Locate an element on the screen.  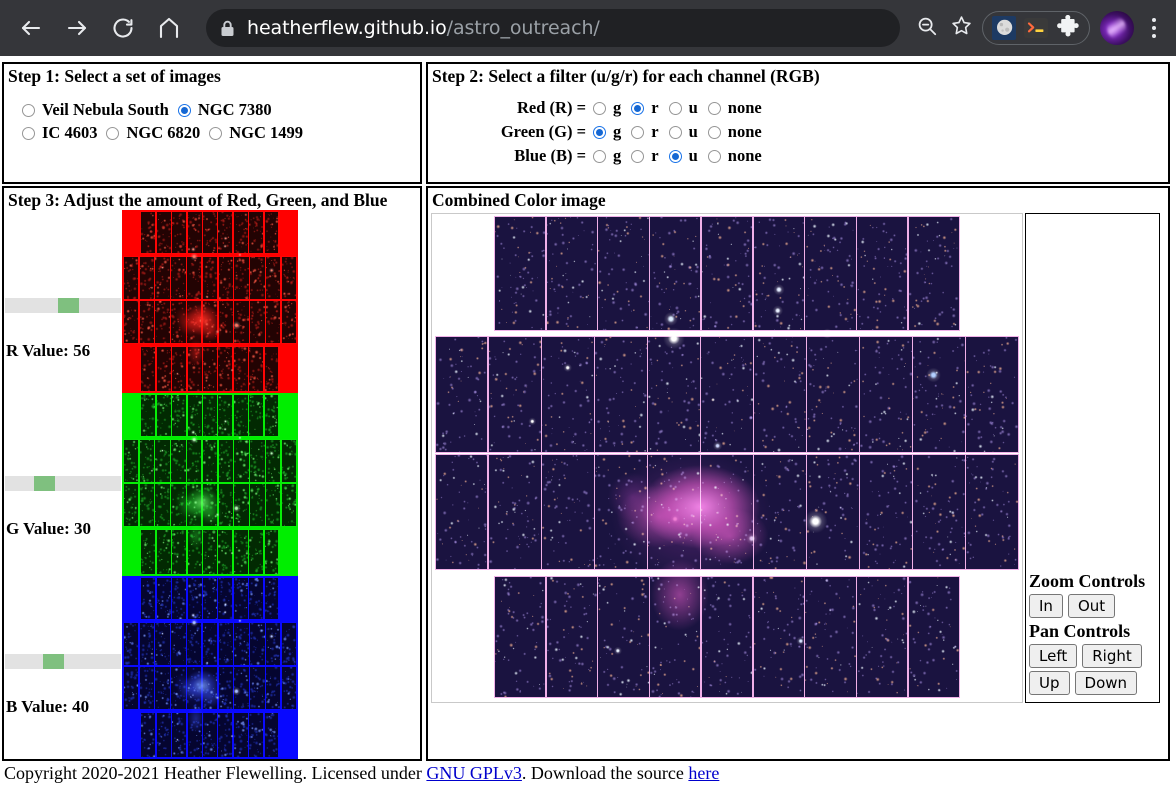
puzzle-extension-icon is located at coordinates (1068, 27).